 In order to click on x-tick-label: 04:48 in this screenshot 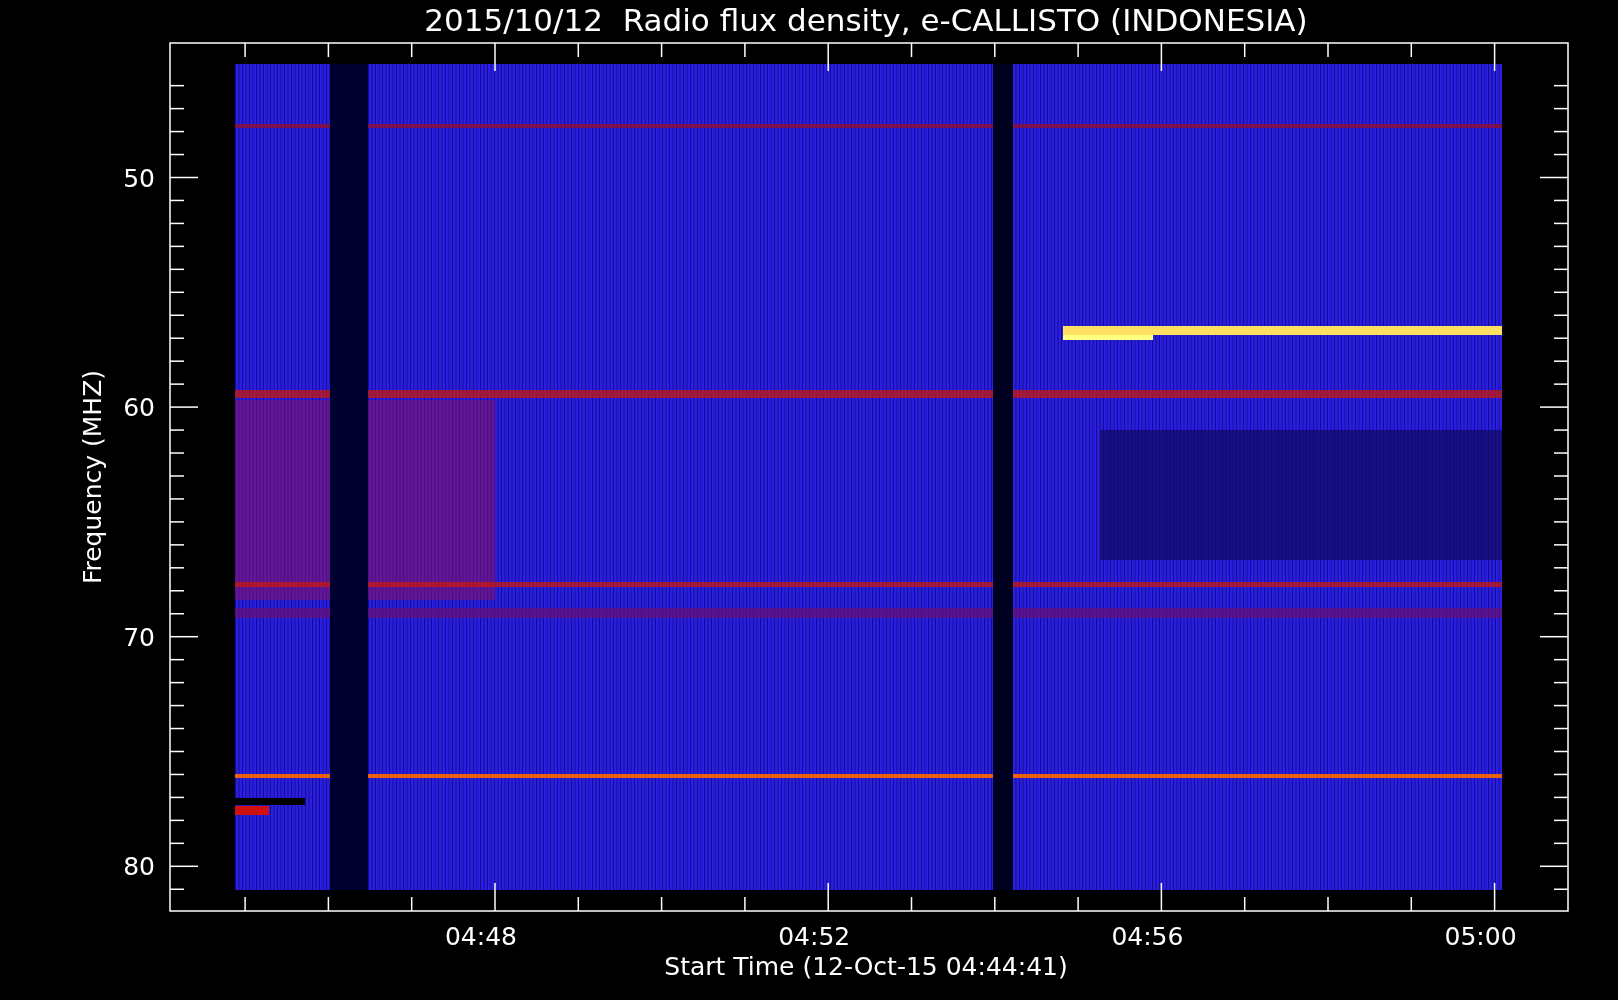, I will do `click(481, 936)`.